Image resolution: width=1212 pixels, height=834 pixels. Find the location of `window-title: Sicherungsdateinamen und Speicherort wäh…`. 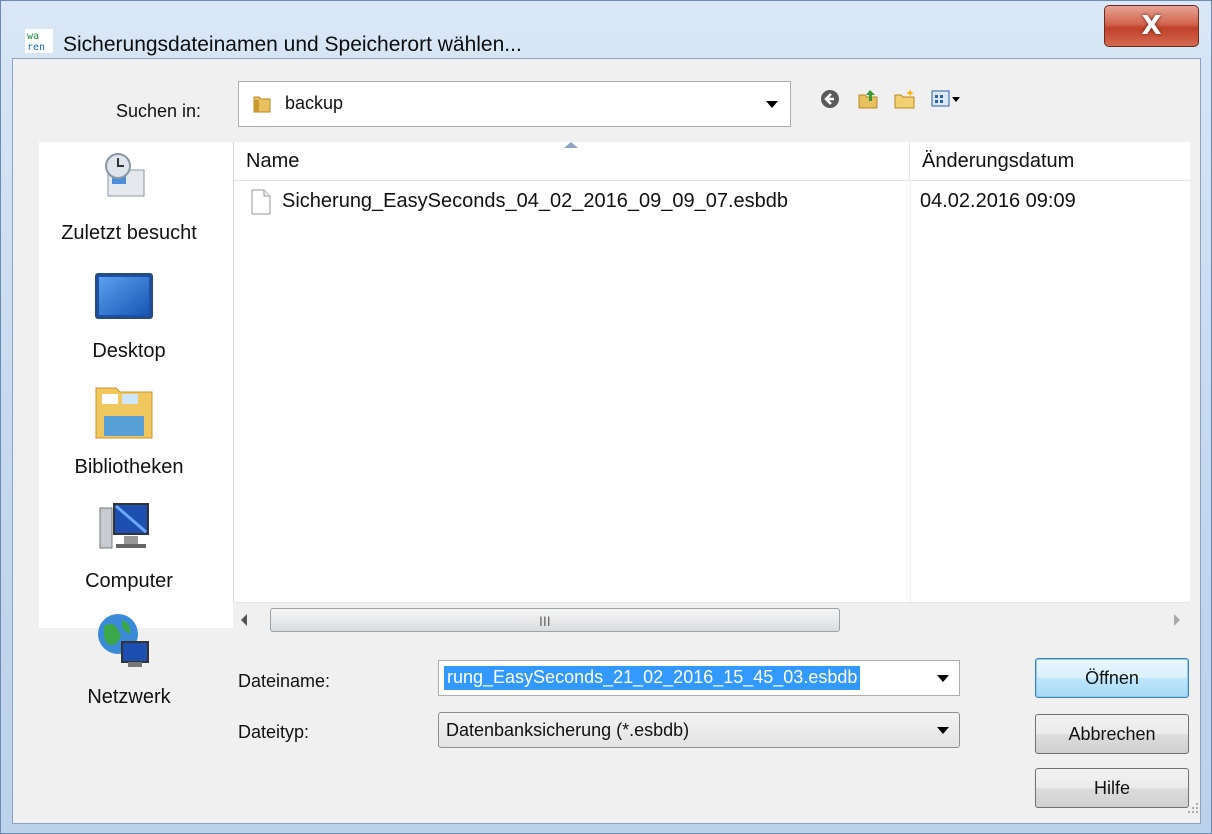

window-title: Sicherungsdateinamen und Speicherort wäh… is located at coordinates (292, 44).